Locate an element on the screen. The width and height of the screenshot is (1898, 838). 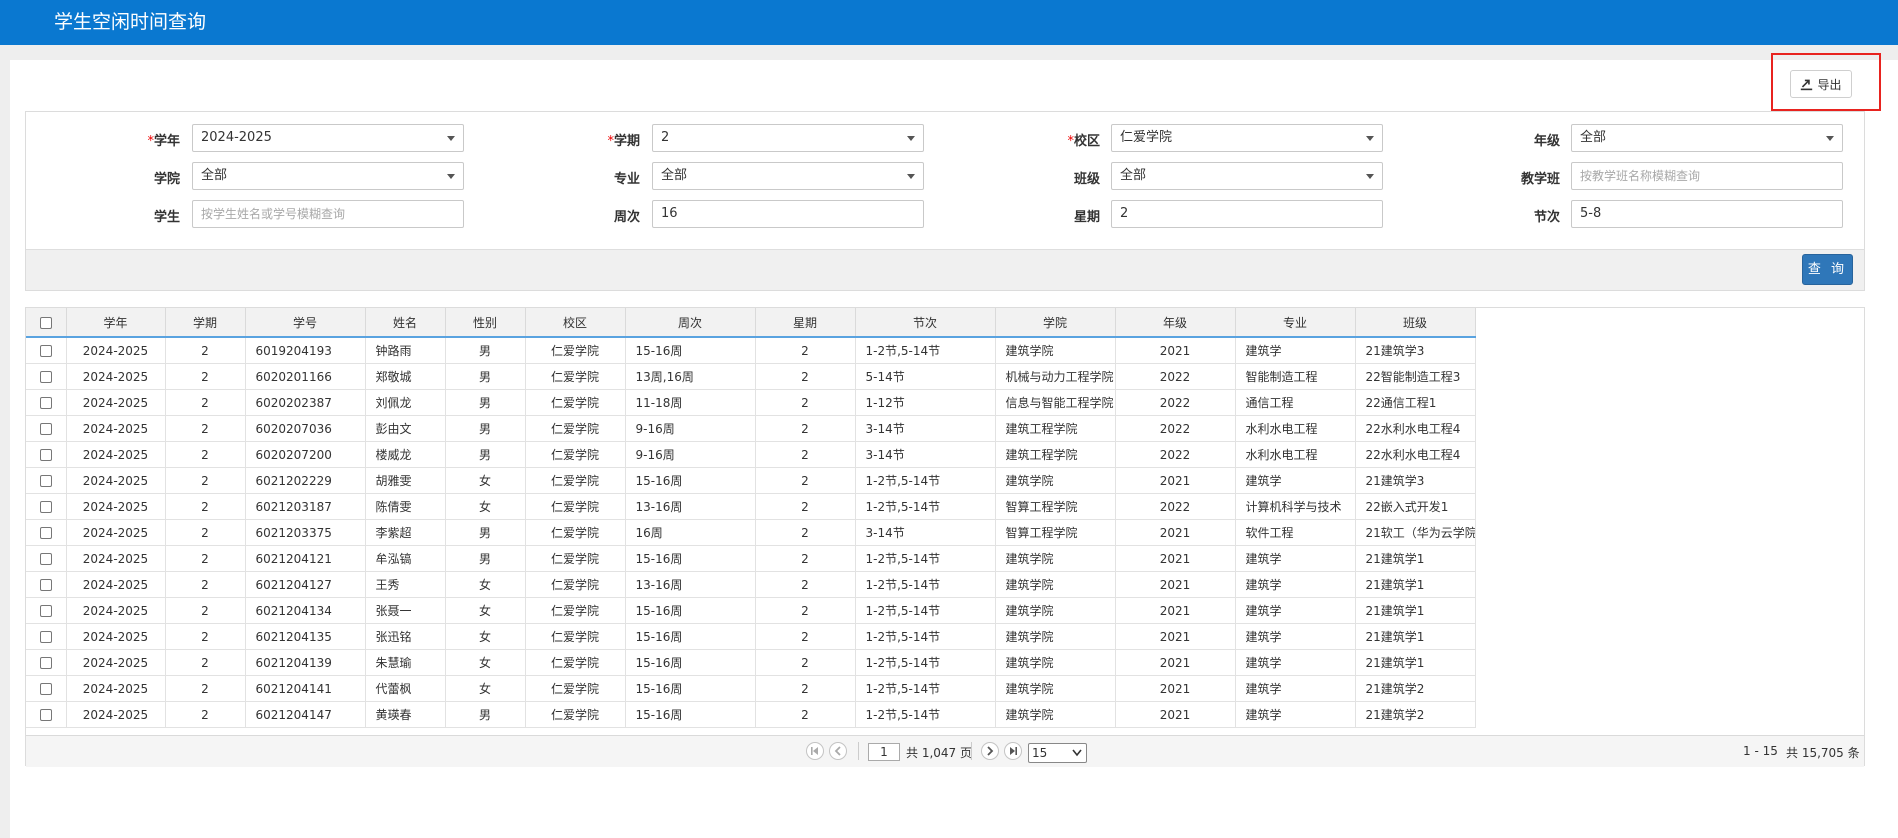
table-cell: 建筑学院 is located at coordinates (1055, 688).